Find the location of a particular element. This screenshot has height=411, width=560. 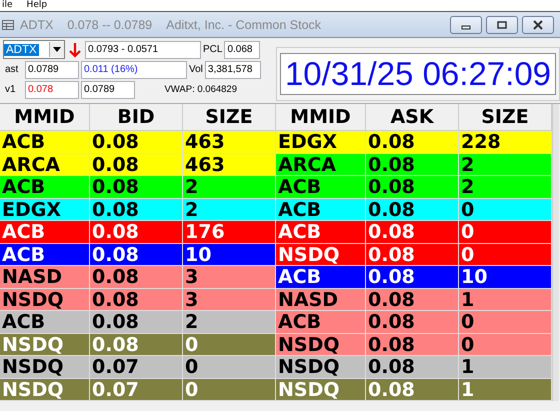

bid-field: 0.078 is located at coordinates (52, 89).